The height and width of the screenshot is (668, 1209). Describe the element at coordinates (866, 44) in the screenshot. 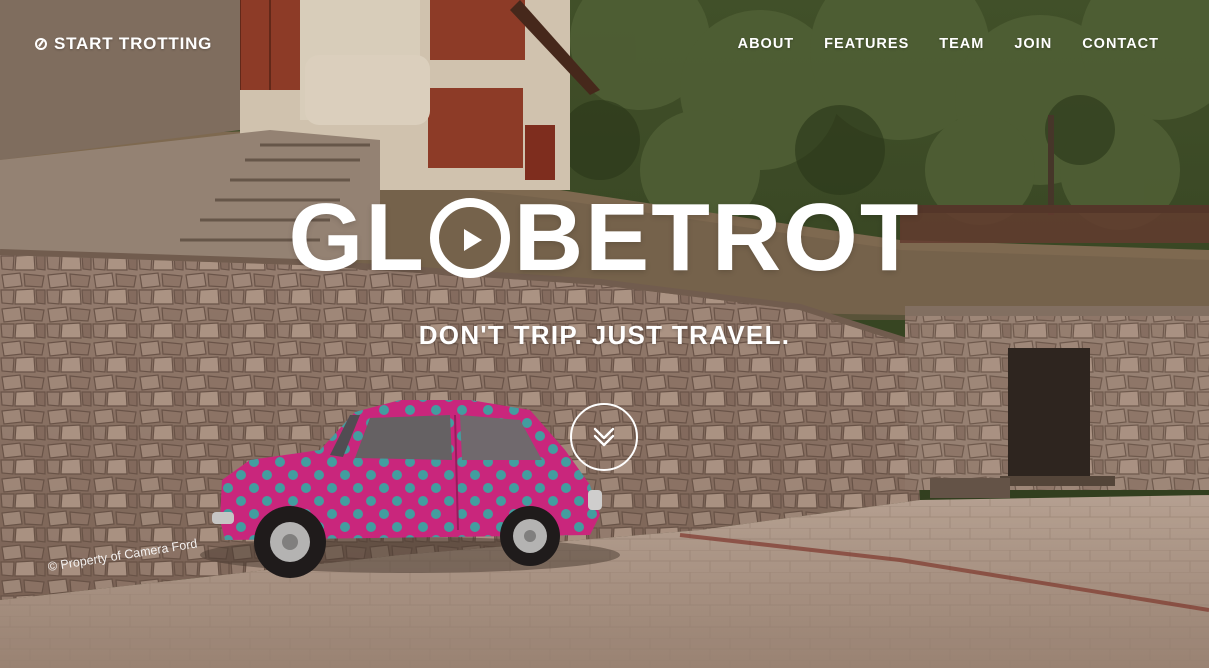

I see `nav-item-features: FEATURES` at that location.